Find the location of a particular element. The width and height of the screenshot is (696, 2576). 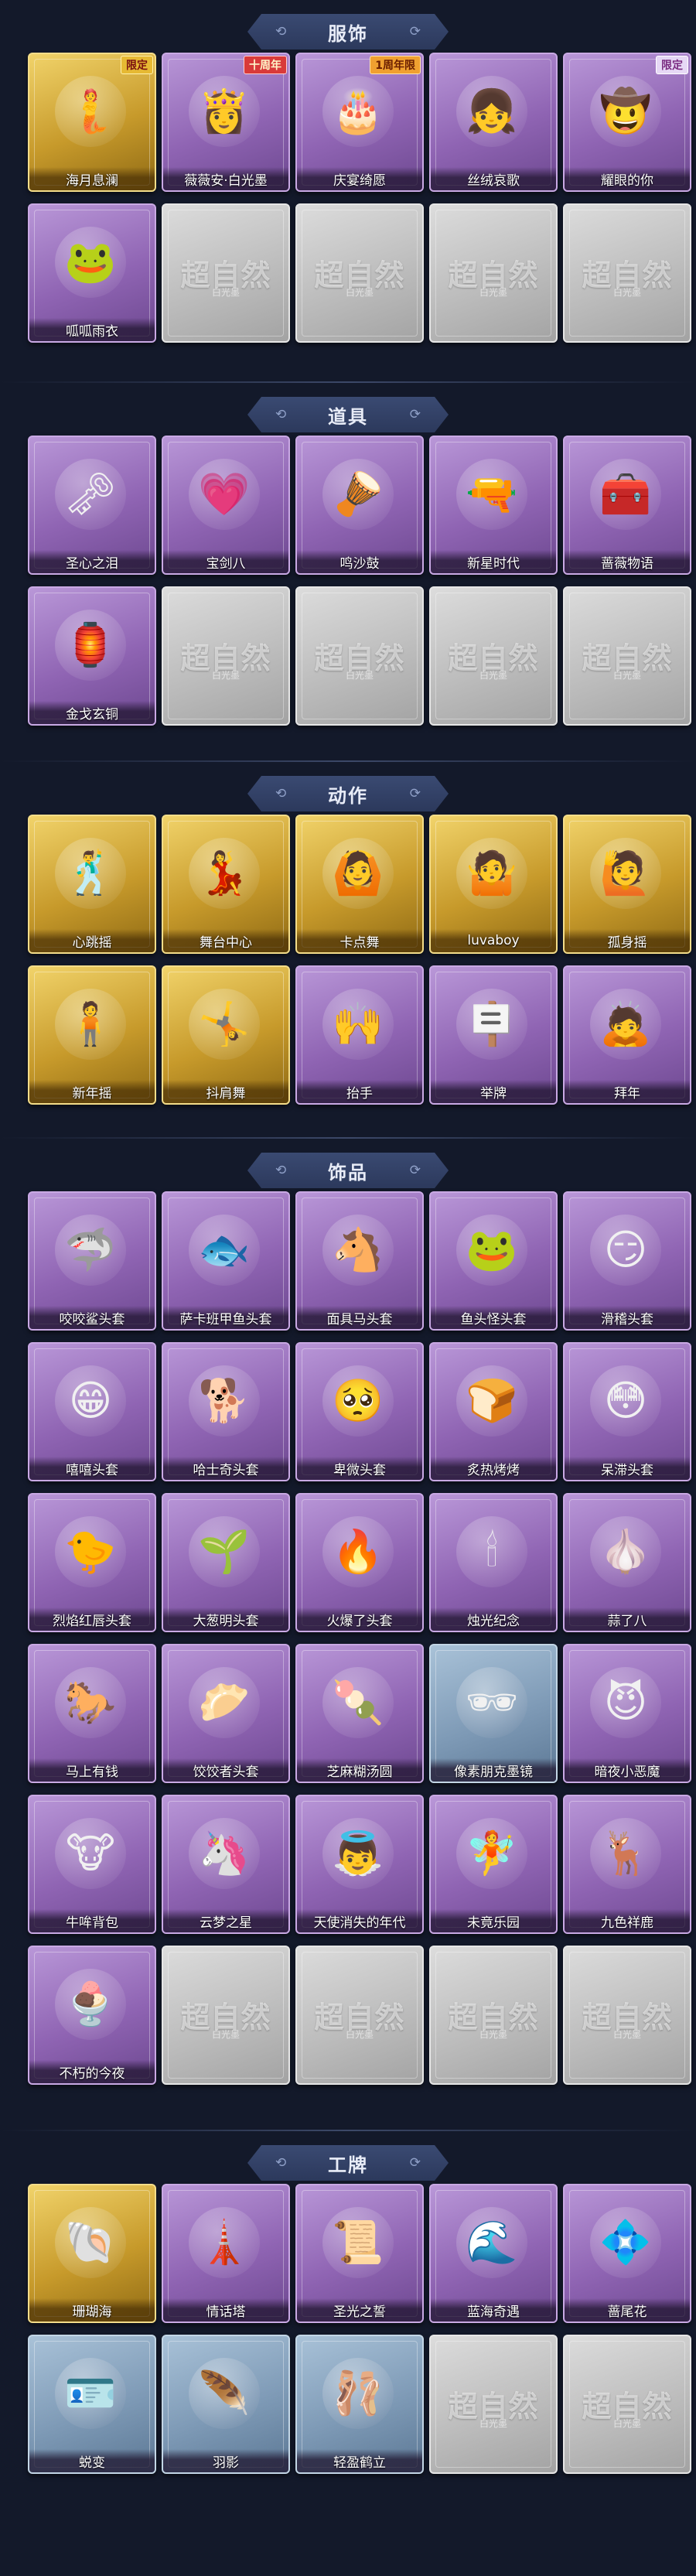

pixel-sunglasses-icon: 🕶 is located at coordinates (492, 1702).